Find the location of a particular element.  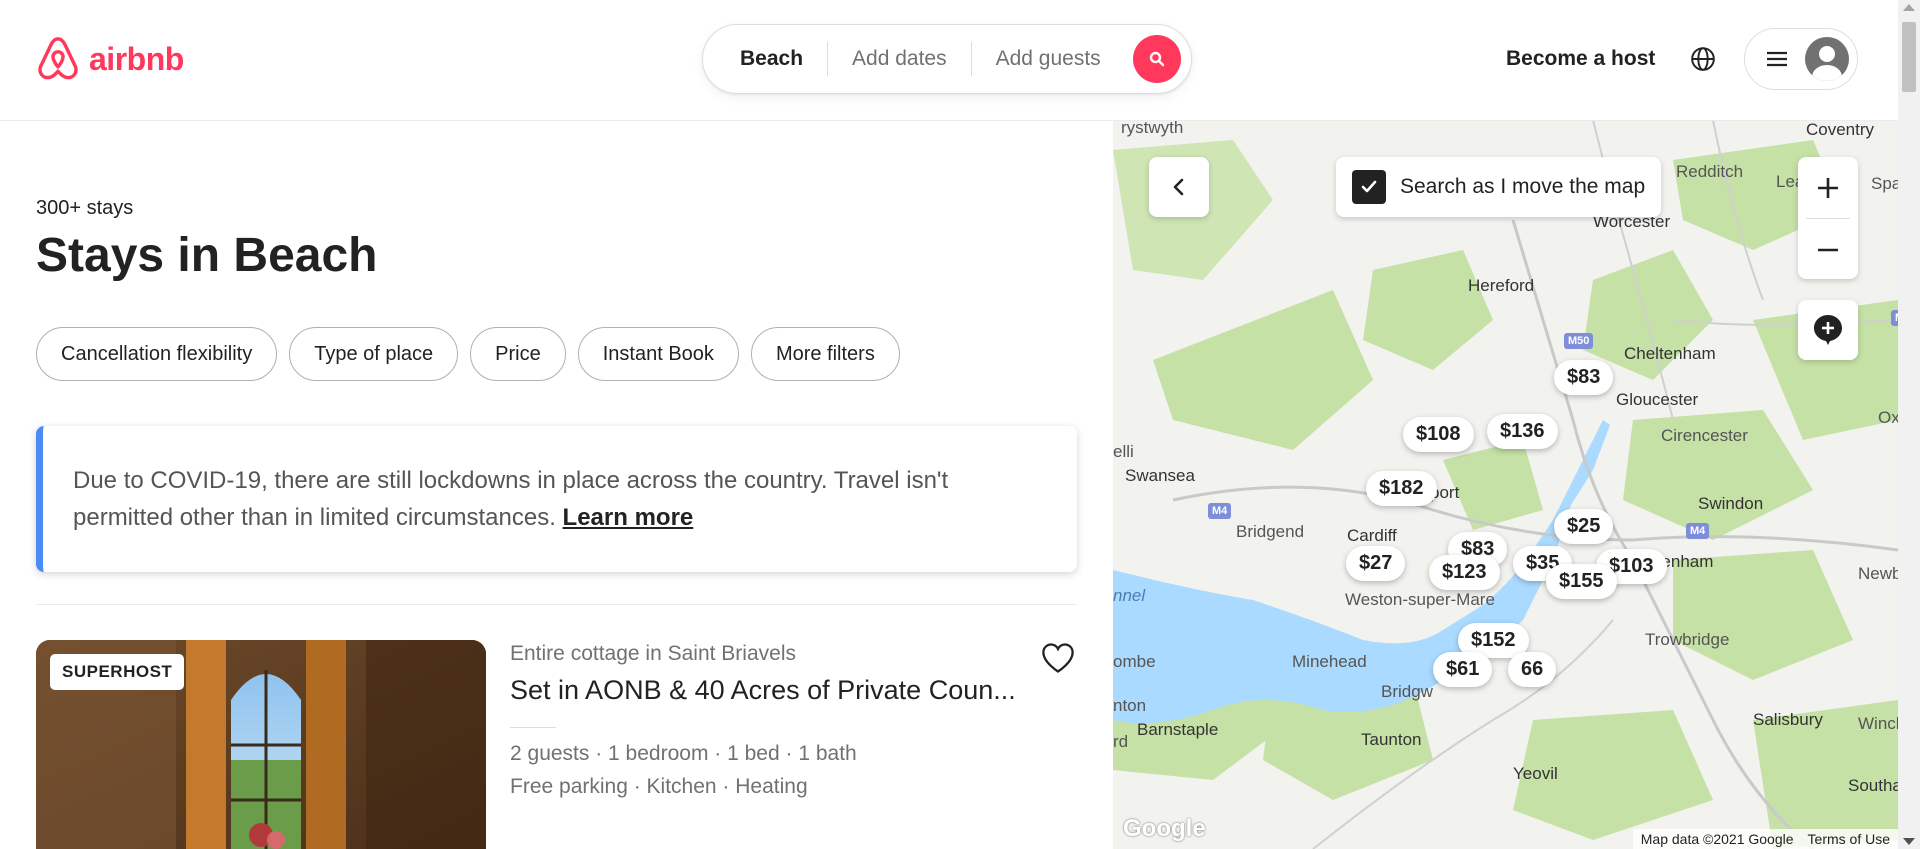

hamburger-menu-icon is located at coordinates (1777, 59).